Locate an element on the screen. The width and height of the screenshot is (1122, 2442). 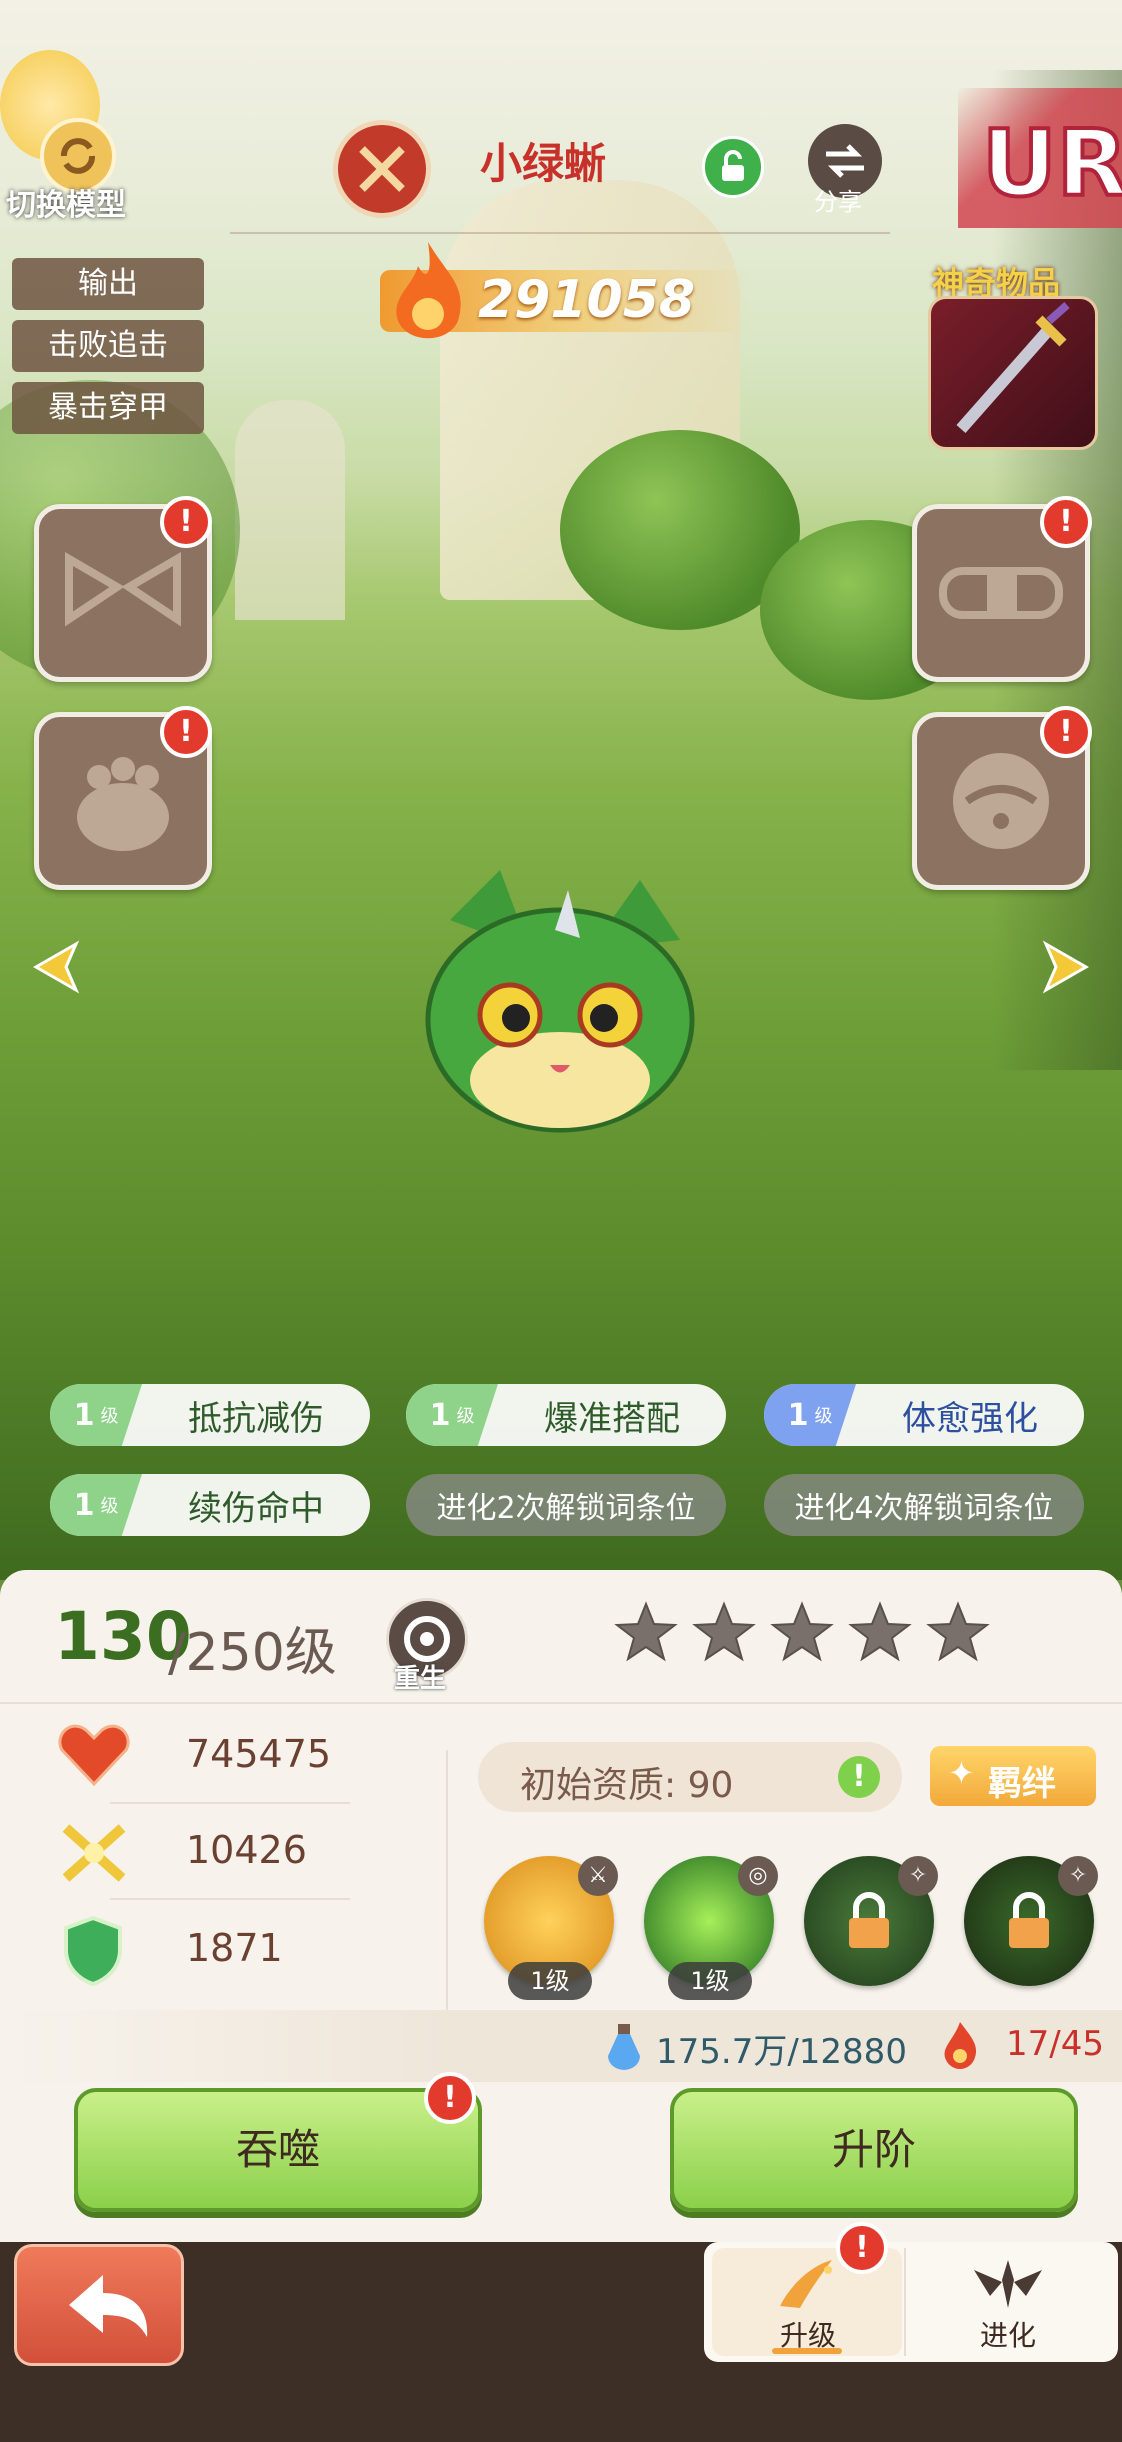
upgrade-alert-badge: ! is located at coordinates (862, 2248).